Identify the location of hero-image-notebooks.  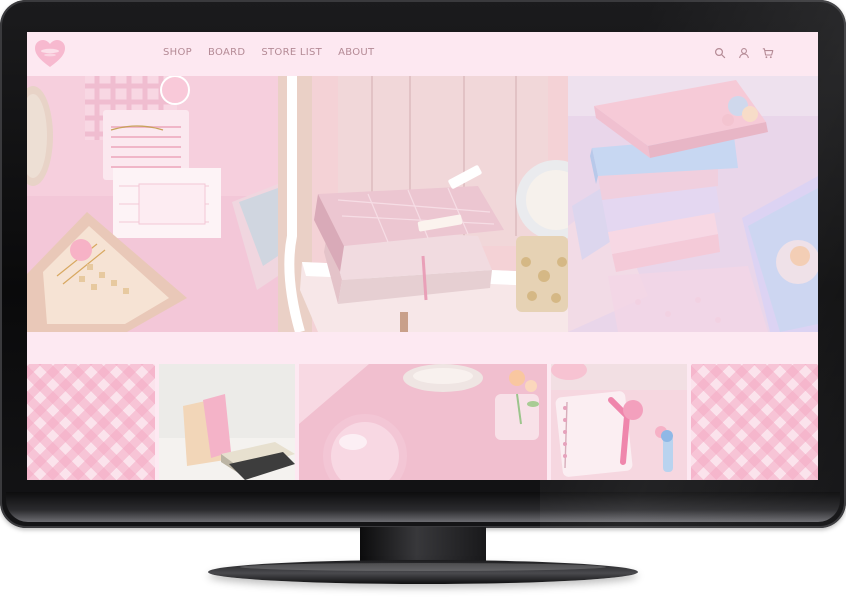
(423, 204).